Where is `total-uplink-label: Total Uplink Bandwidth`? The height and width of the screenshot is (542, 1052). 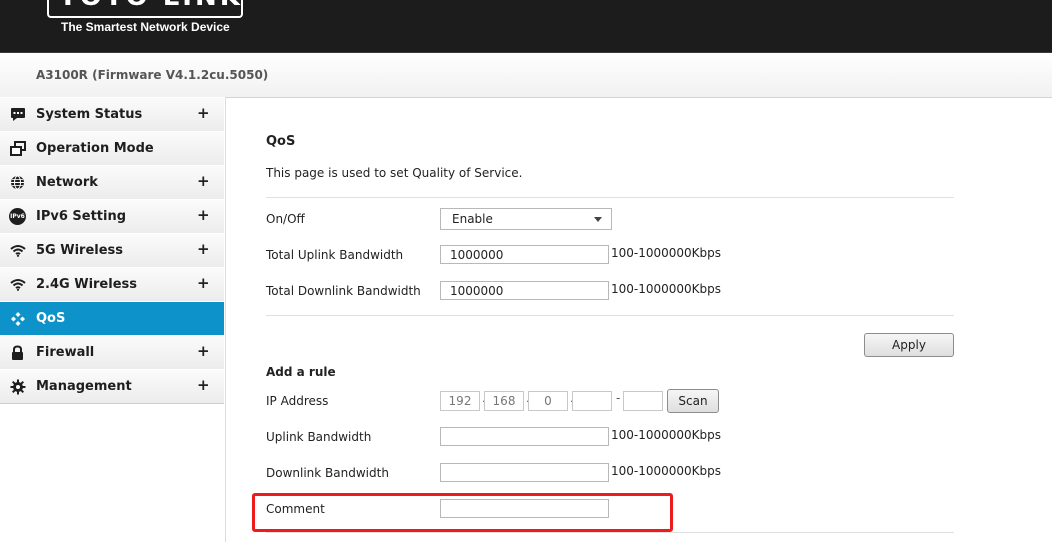
total-uplink-label: Total Uplink Bandwidth is located at coordinates (335, 255).